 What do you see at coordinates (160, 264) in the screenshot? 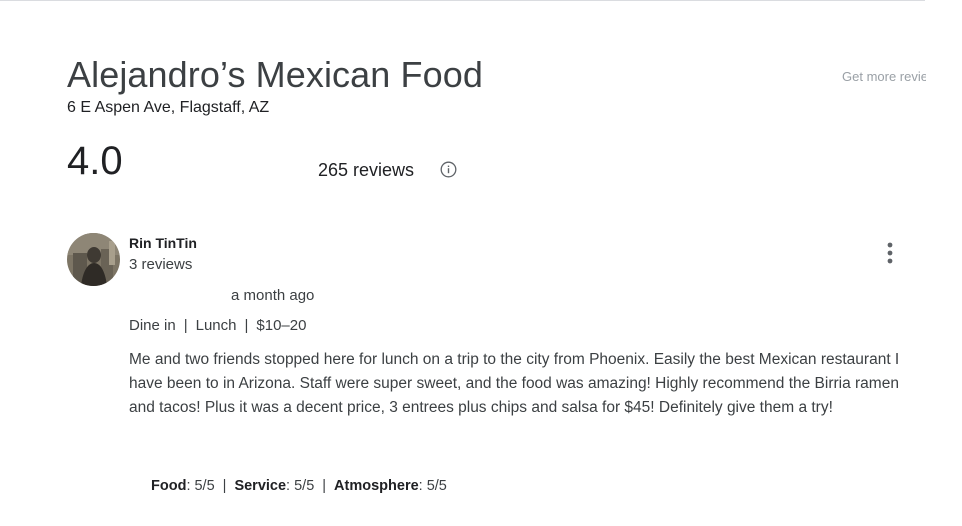
I see `author-review-count: 3 reviews` at bounding box center [160, 264].